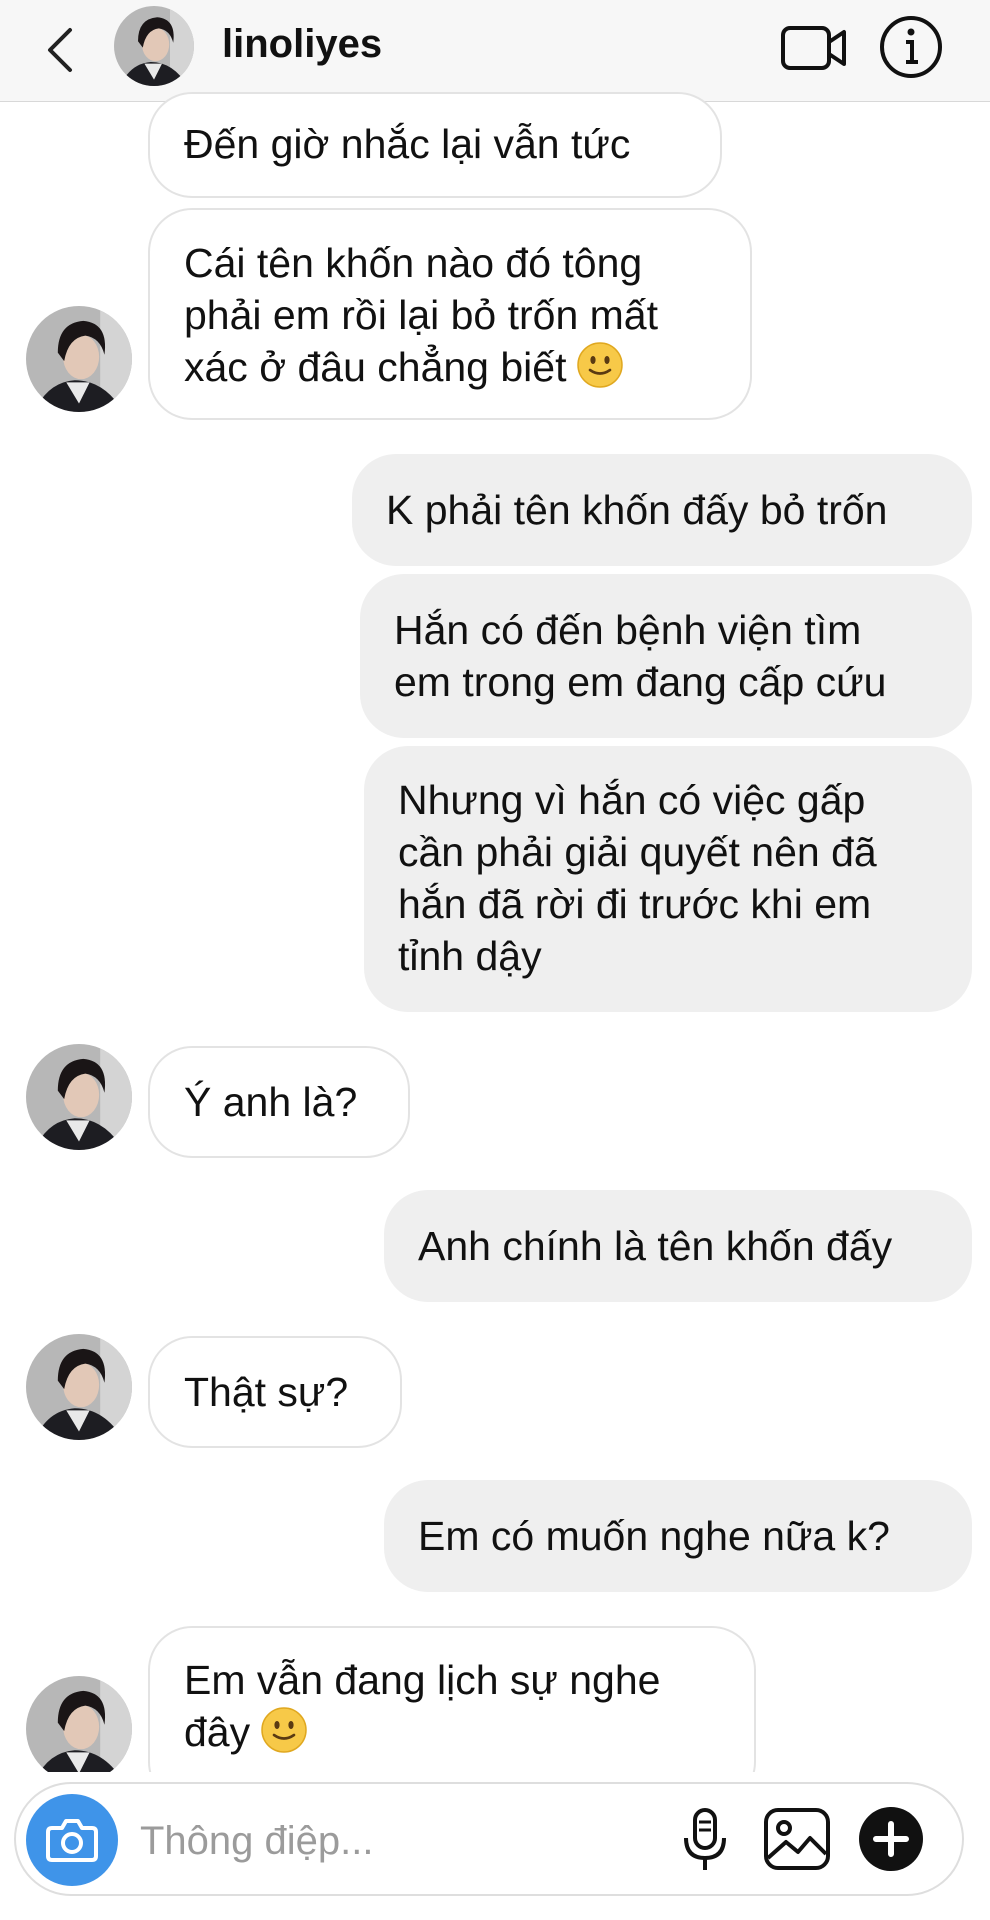 This screenshot has height=1920, width=990. I want to click on message-text: Em có muốn nghe nữa k?, so click(654, 1536).